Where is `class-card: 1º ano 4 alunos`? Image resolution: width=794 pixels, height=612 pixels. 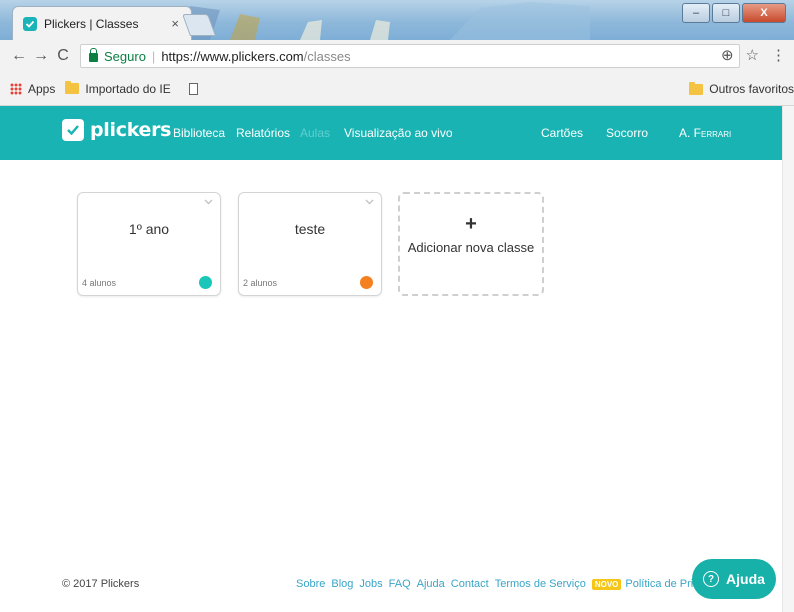 class-card: 1º ano 4 alunos is located at coordinates (149, 244).